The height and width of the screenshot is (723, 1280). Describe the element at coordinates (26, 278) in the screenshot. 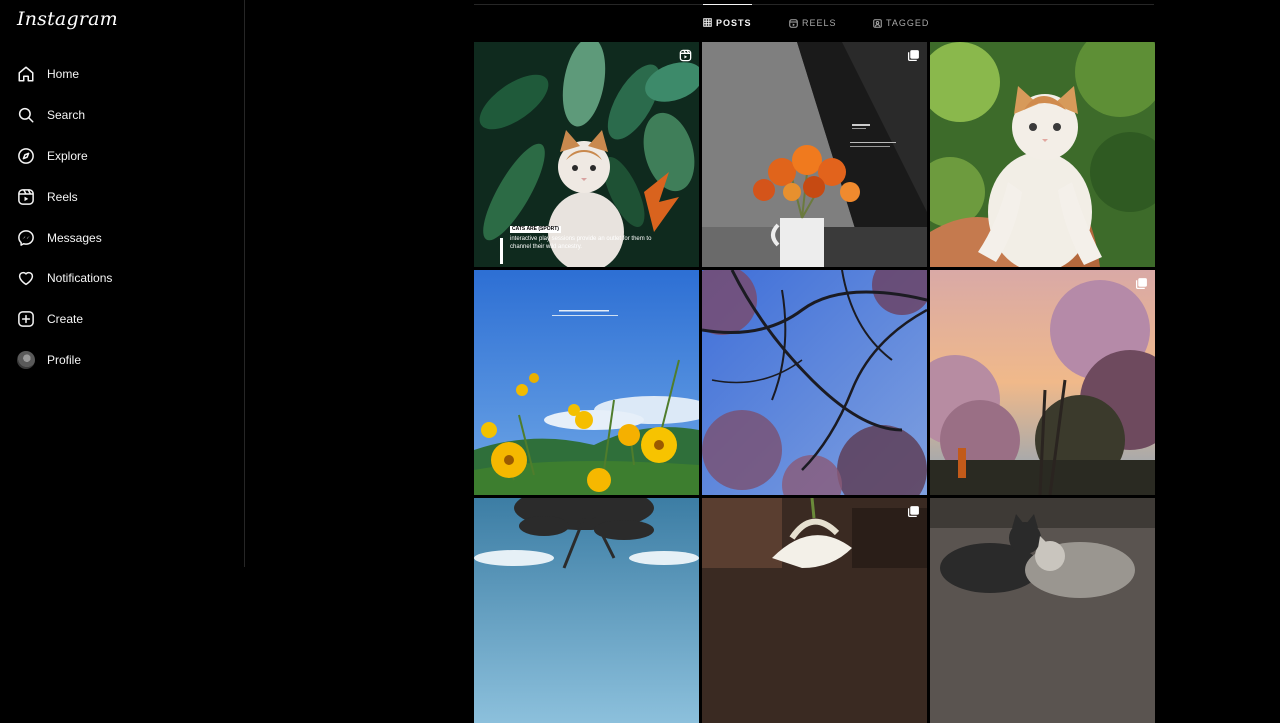

I see `heart-icon` at that location.